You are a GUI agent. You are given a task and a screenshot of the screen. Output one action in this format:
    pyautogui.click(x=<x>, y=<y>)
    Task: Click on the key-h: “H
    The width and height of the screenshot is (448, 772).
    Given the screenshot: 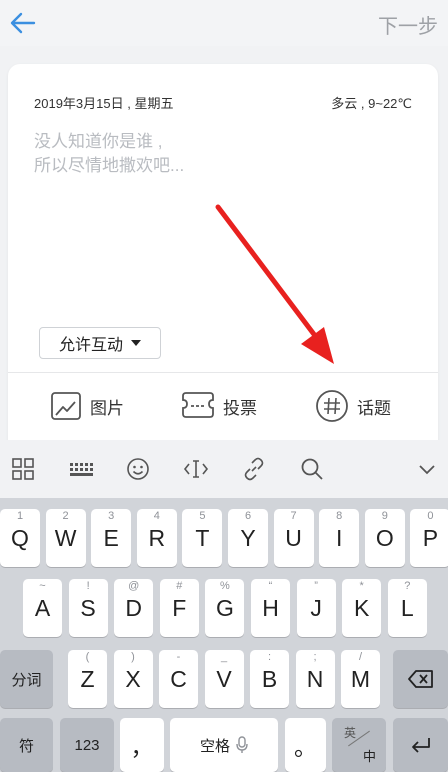 What is the action you would take?
    pyautogui.click(x=270, y=608)
    